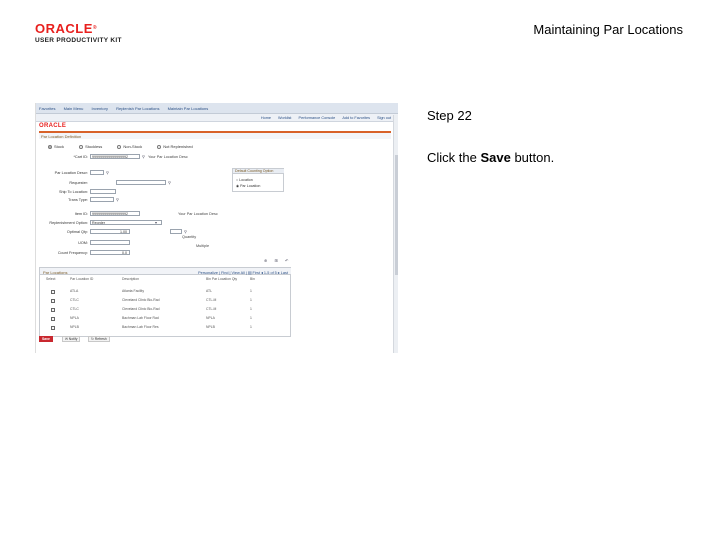  Describe the element at coordinates (133, 291) in the screenshot. I see `description-cell: Atlanta Facility` at that location.